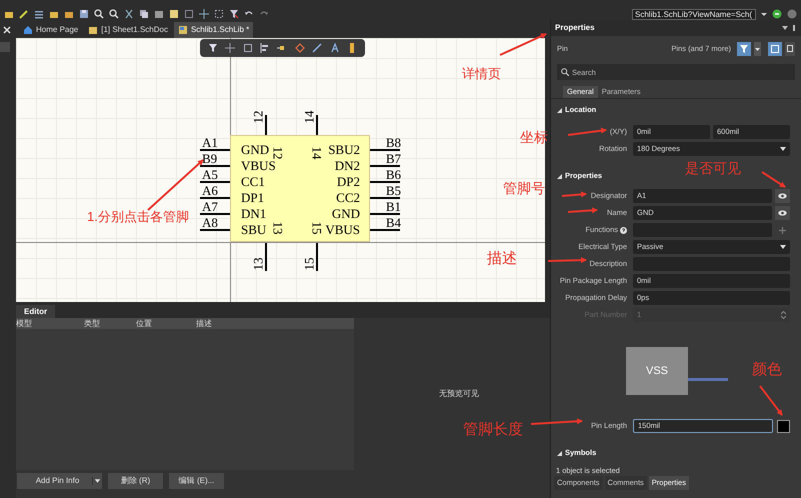 This screenshot has width=801, height=498. What do you see at coordinates (657, 371) in the screenshot?
I see `pin-preview-box: VSS` at bounding box center [657, 371].